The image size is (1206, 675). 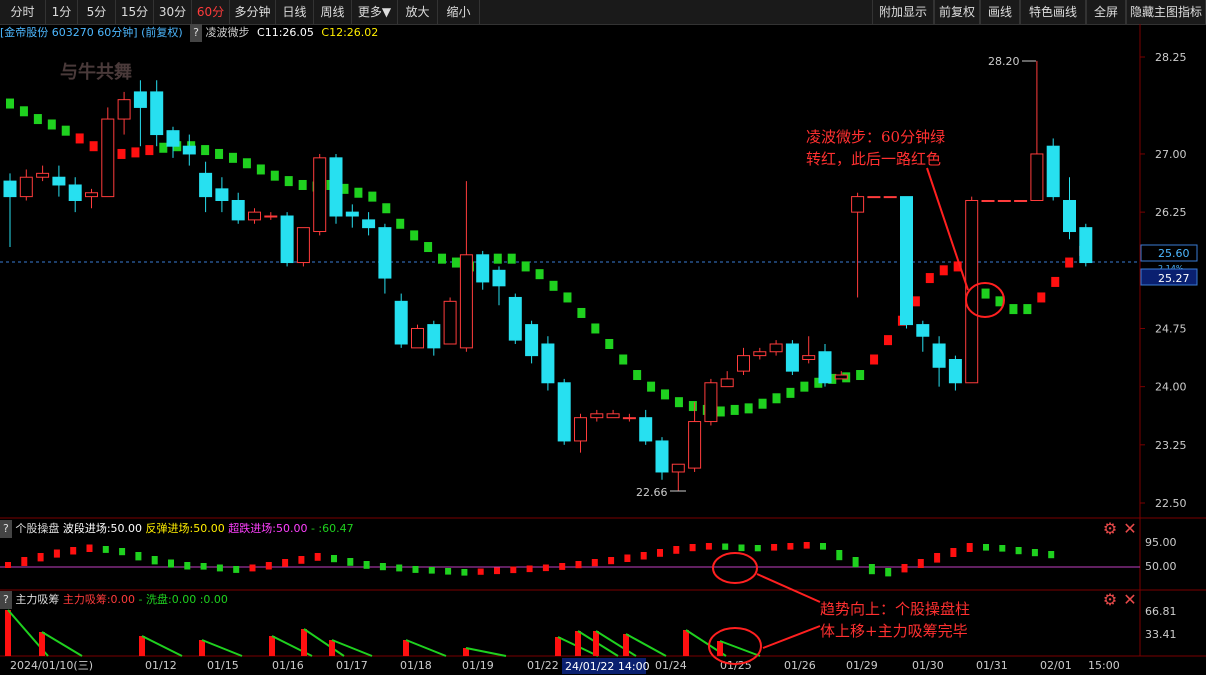 What do you see at coordinates (37, 599) in the screenshot?
I see `panel2-title: 主力吸筹` at bounding box center [37, 599].